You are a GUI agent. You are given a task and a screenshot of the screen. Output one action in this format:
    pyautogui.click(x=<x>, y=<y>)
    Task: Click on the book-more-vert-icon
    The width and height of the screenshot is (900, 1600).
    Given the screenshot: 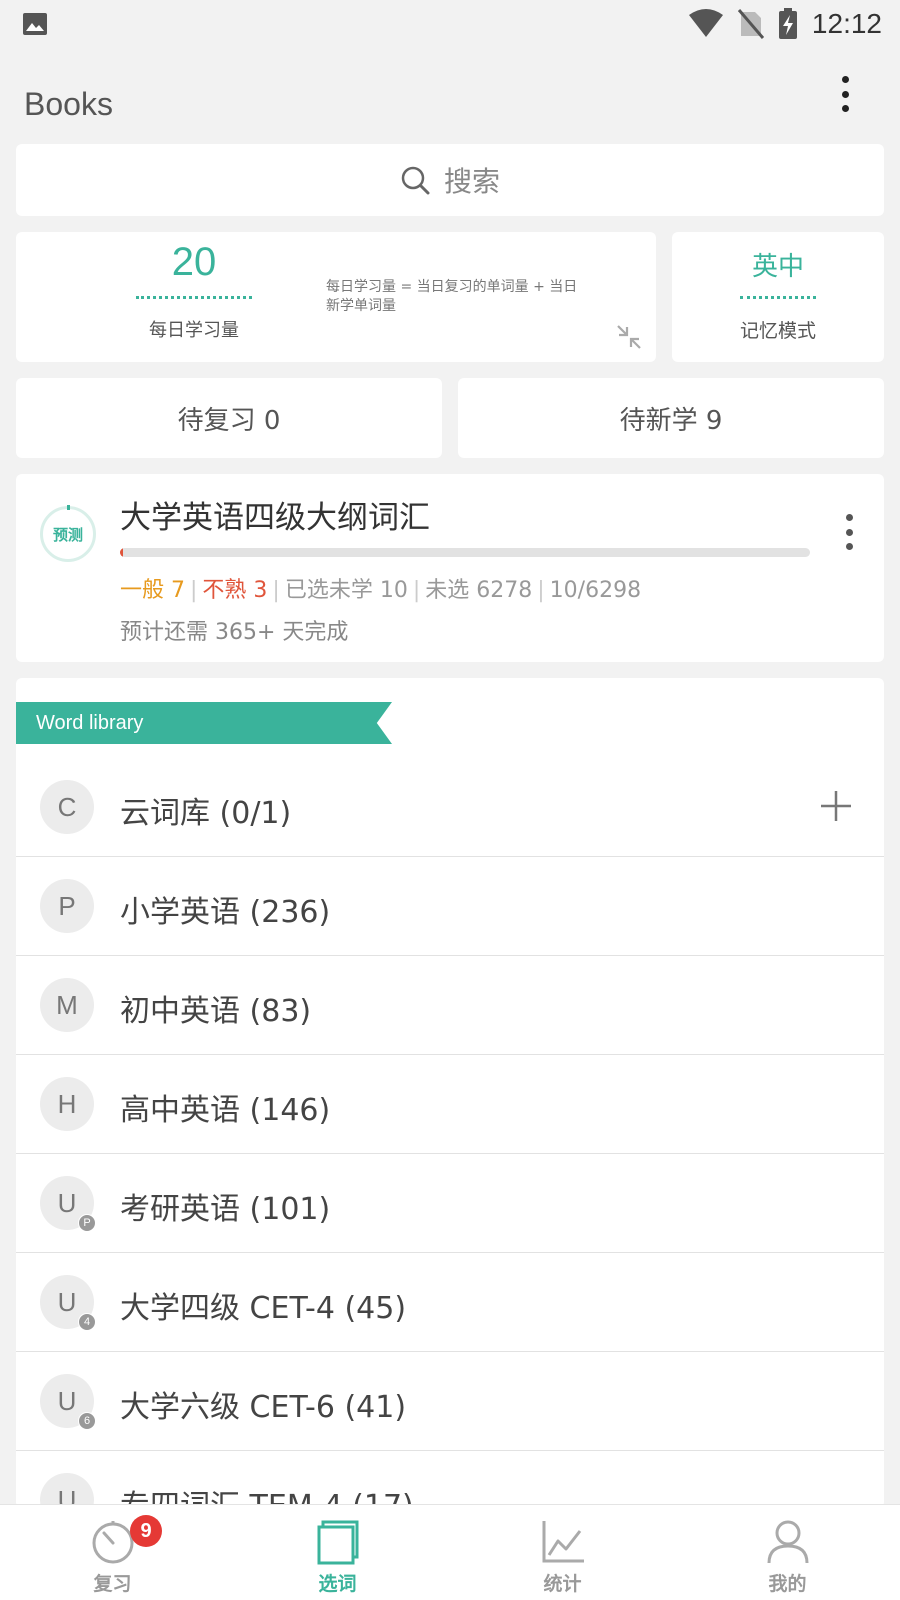 What is the action you would take?
    pyautogui.click(x=849, y=532)
    